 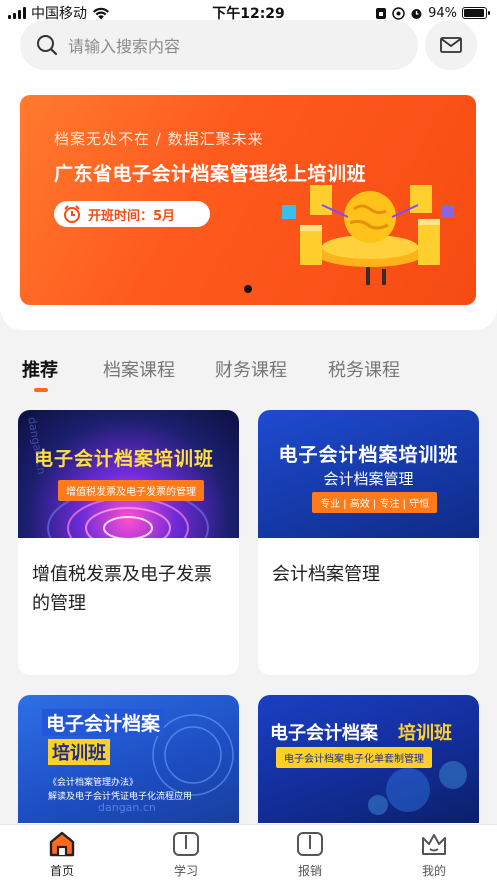 I want to click on thumb-strip: 电子会计档案电子化单套制管理, so click(x=354, y=757).